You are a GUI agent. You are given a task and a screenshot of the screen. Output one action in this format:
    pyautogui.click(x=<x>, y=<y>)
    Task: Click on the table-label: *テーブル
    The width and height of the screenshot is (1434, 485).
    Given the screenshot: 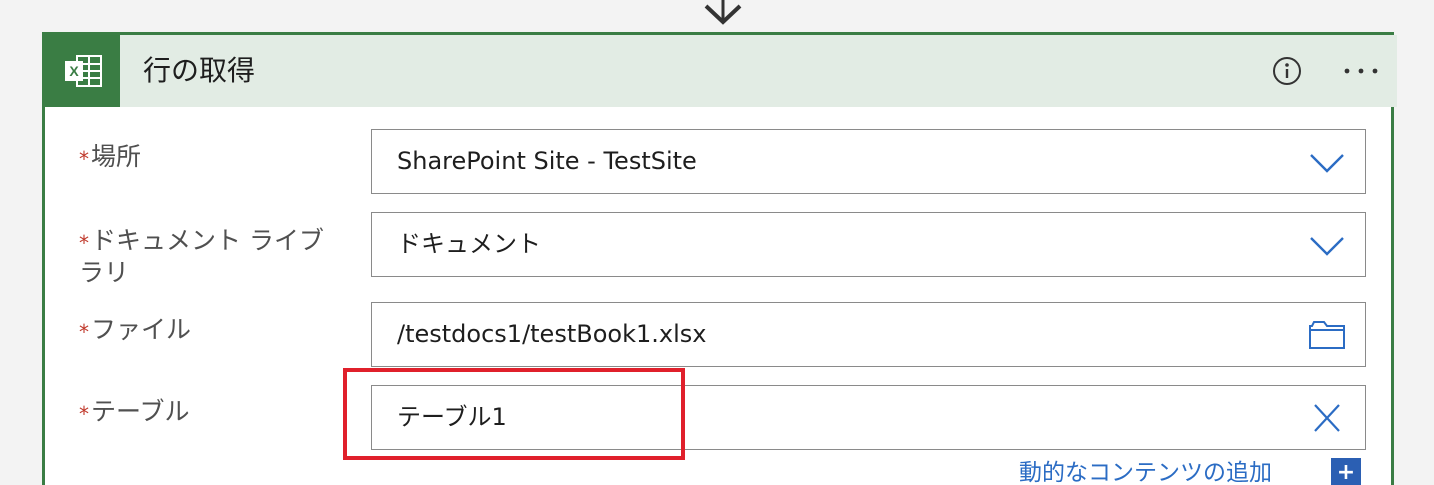 What is the action you would take?
    pyautogui.click(x=134, y=412)
    